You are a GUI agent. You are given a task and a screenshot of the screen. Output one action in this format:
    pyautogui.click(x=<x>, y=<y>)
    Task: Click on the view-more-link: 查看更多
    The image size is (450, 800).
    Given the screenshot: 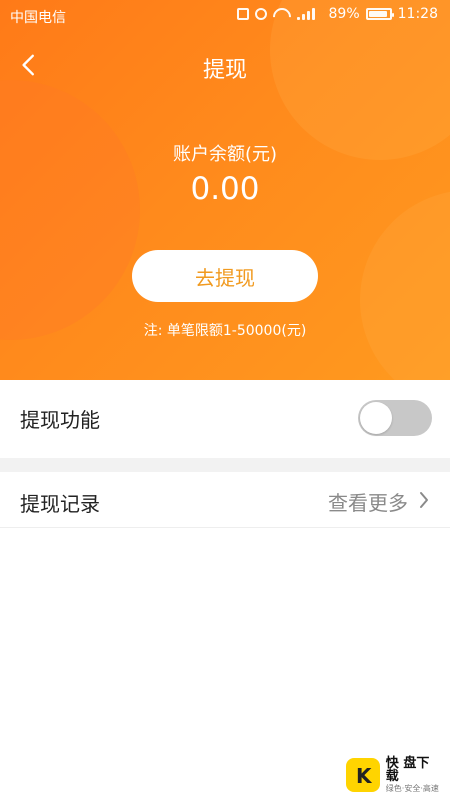 What is the action you would take?
    pyautogui.click(x=368, y=501)
    